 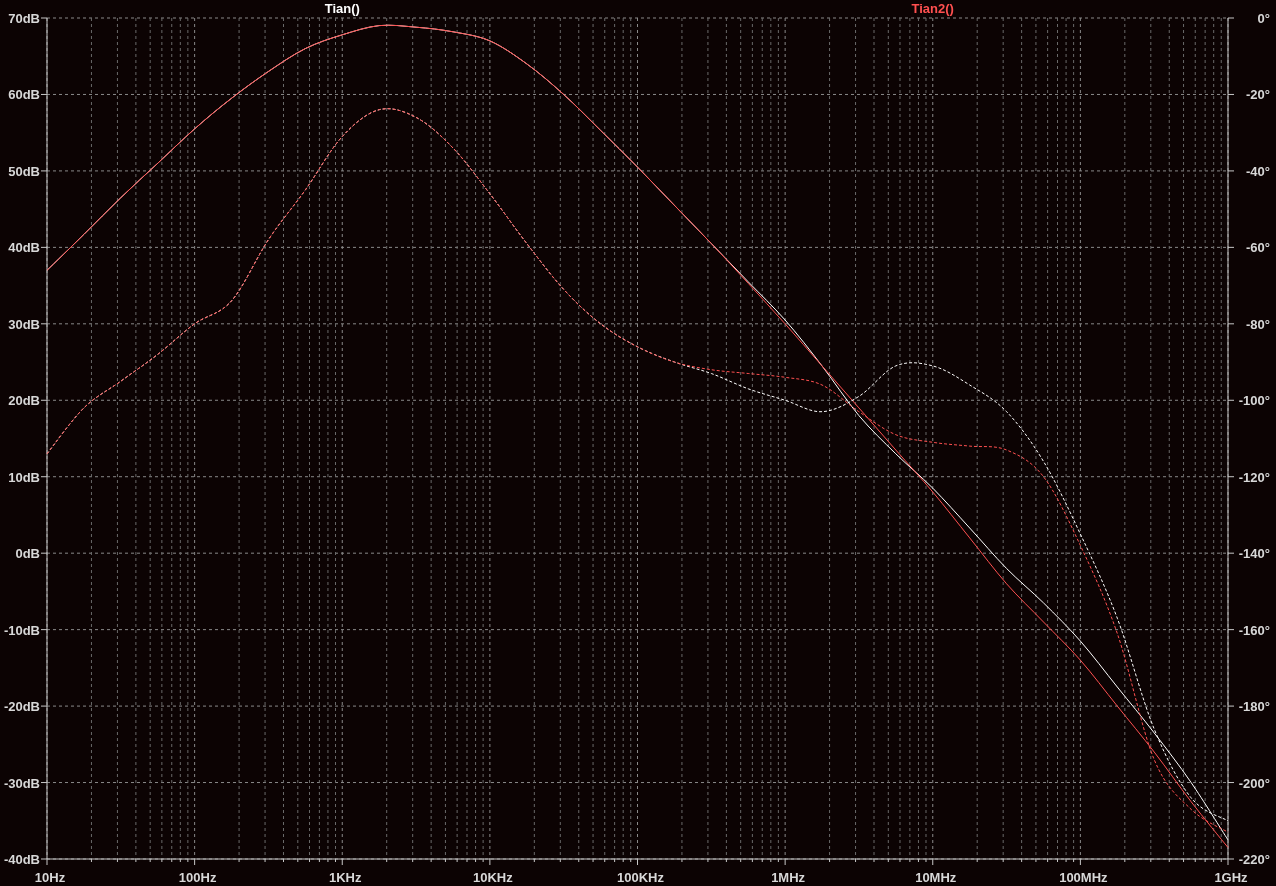 I want to click on phase-axis-label: -80°, so click(x=1258, y=324).